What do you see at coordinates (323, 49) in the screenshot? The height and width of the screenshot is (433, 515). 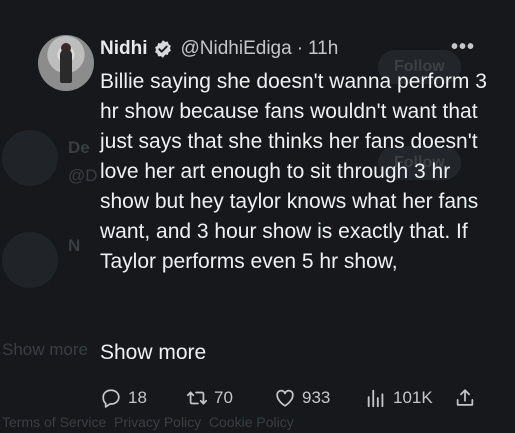 I see `timestamp: 11h` at bounding box center [323, 49].